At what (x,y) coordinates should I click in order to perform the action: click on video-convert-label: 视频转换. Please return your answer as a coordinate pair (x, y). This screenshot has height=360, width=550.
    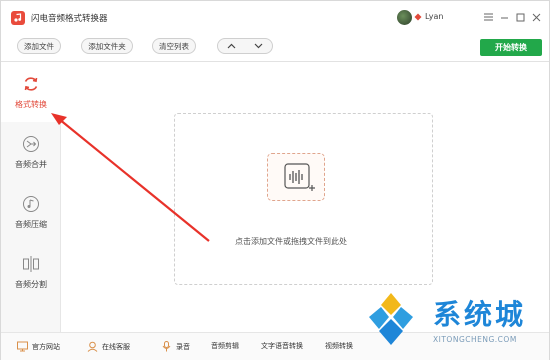
    Looking at the image, I should click on (339, 346).